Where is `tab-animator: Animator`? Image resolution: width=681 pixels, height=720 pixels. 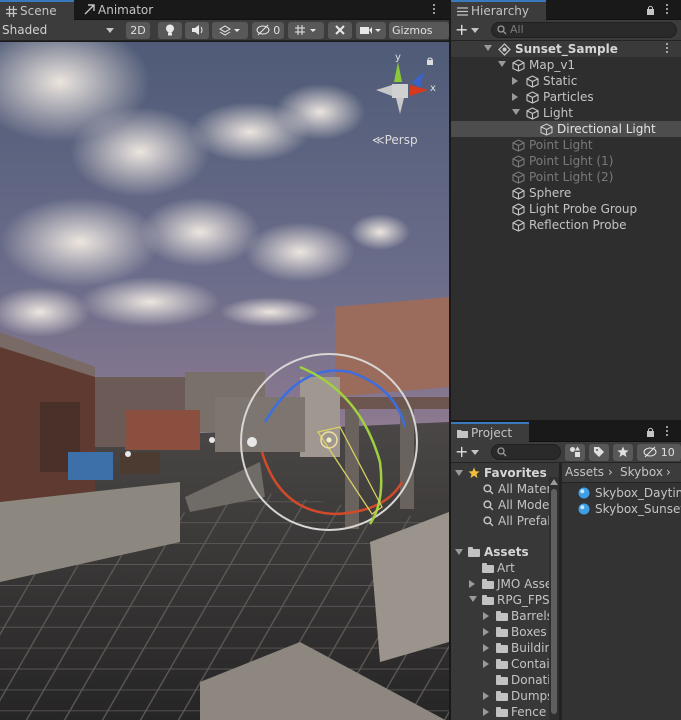 tab-animator: Animator is located at coordinates (118, 10).